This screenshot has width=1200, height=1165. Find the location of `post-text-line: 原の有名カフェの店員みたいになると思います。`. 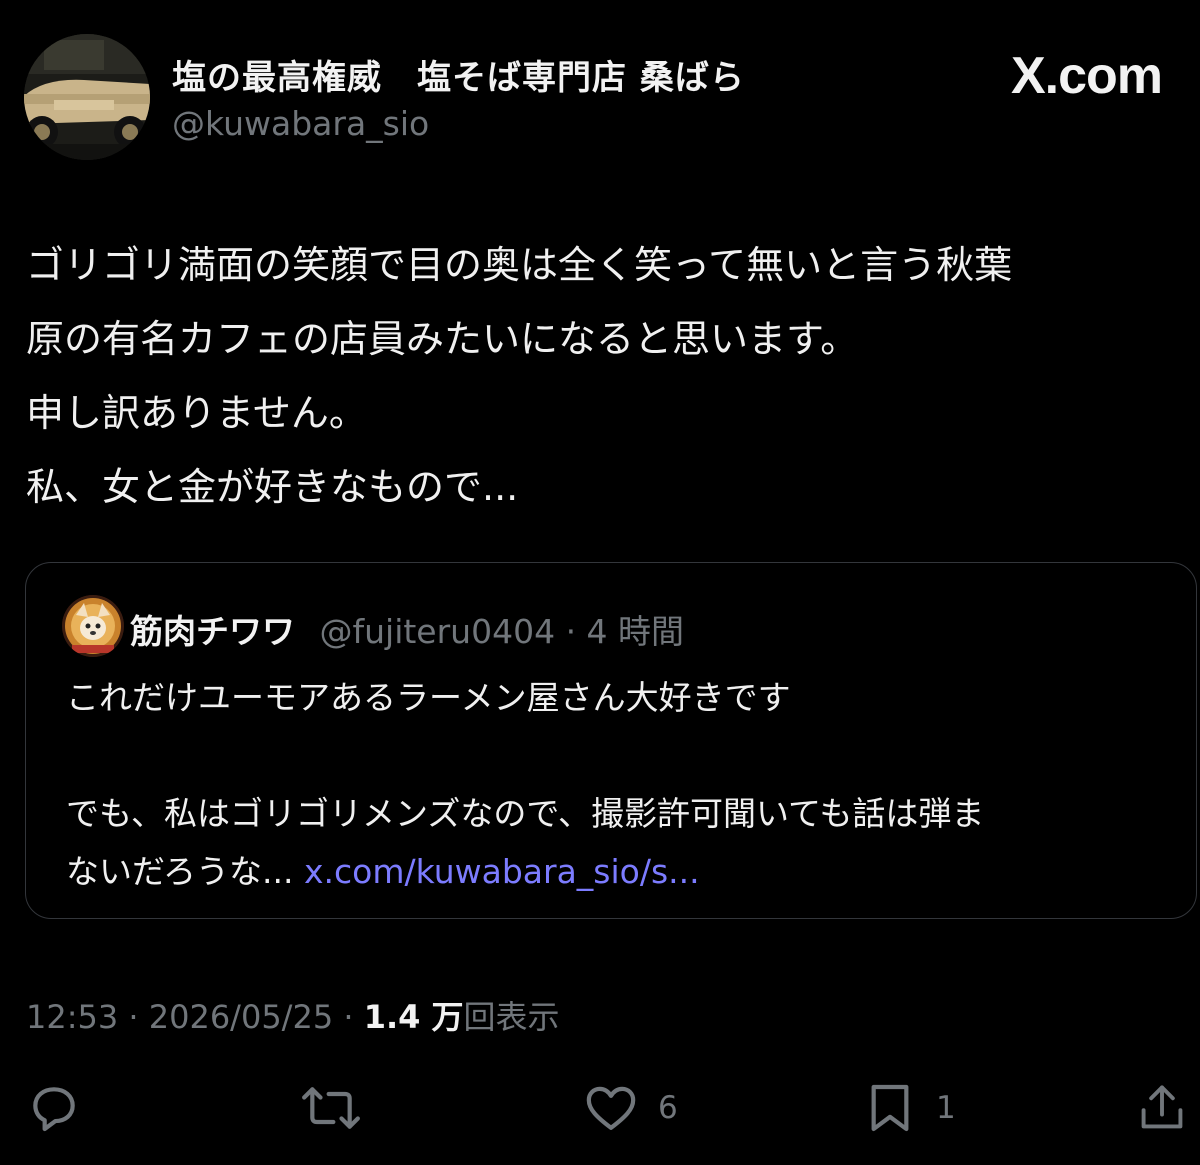

post-text-line: 原の有名カフェの店員みたいになると思います。 is located at coordinates (442, 339).